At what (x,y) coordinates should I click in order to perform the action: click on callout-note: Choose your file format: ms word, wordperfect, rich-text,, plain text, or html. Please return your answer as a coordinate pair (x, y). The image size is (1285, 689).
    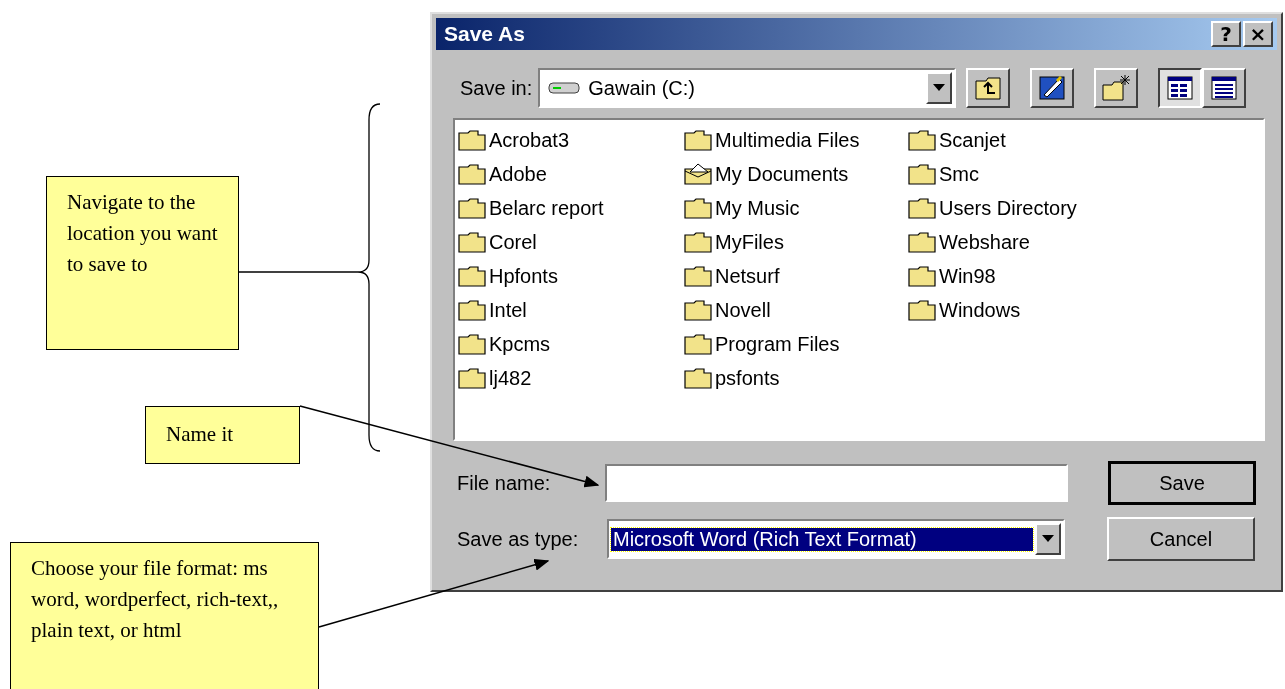
    Looking at the image, I should click on (164, 615).